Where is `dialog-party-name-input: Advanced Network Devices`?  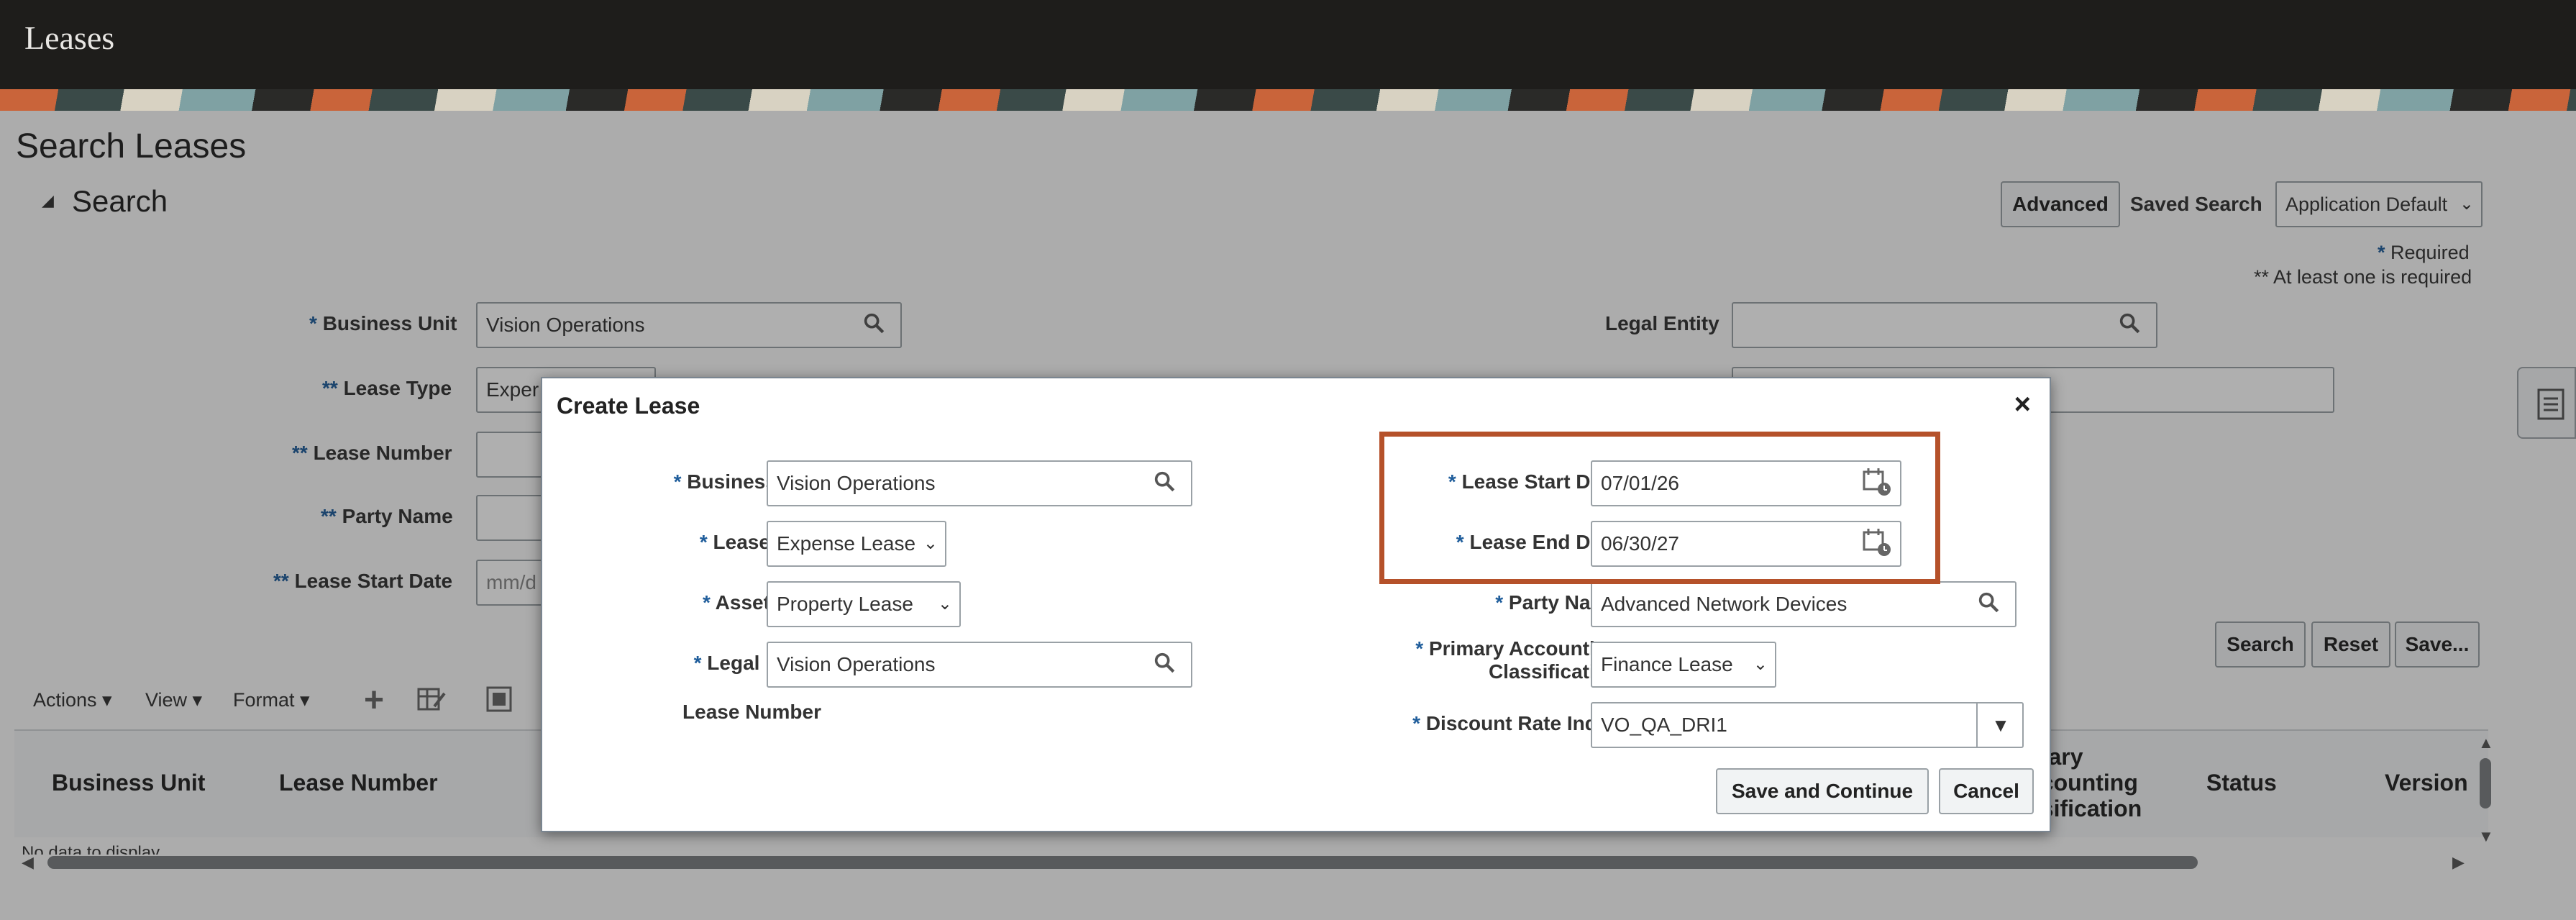 dialog-party-name-input: Advanced Network Devices is located at coordinates (1804, 604).